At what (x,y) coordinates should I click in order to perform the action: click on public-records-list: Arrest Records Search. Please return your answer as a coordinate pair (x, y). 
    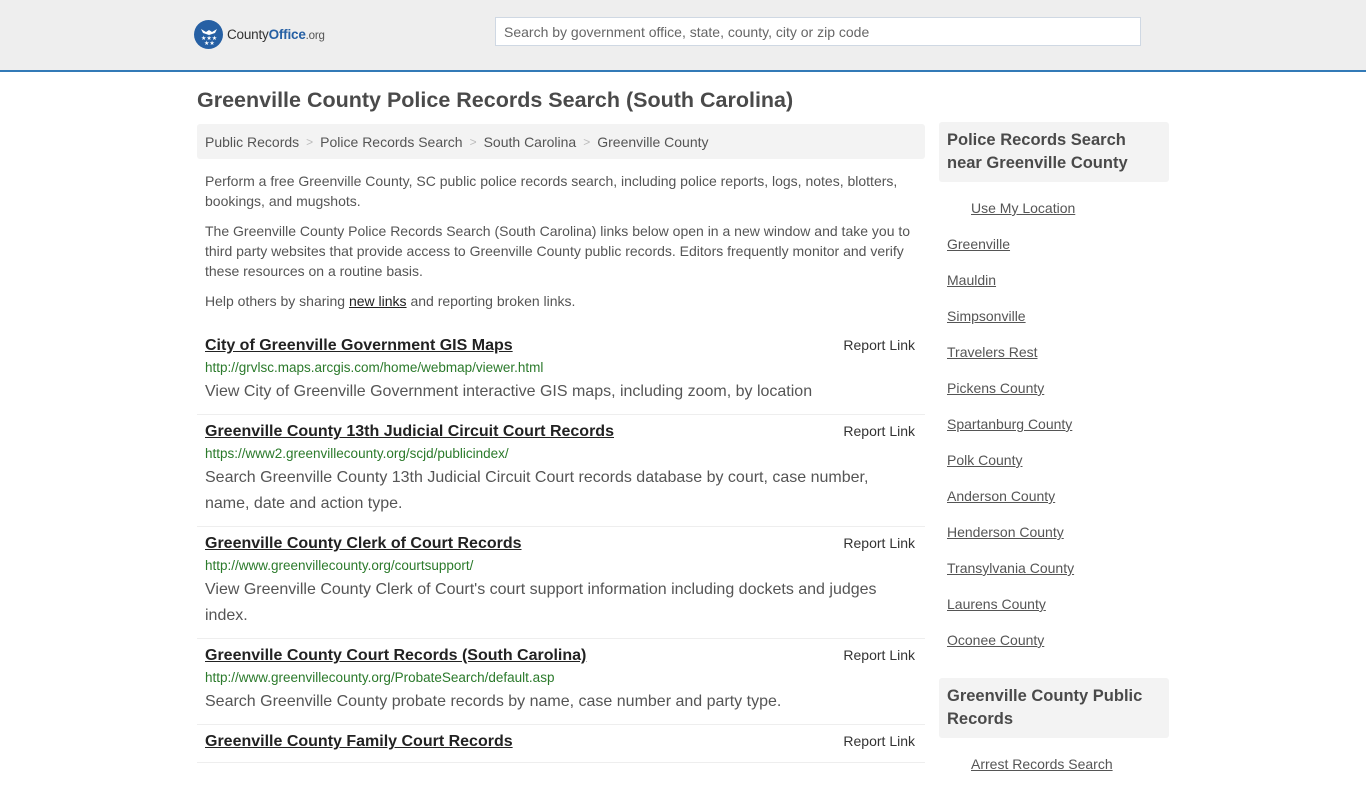
    Looking at the image, I should click on (1054, 765).